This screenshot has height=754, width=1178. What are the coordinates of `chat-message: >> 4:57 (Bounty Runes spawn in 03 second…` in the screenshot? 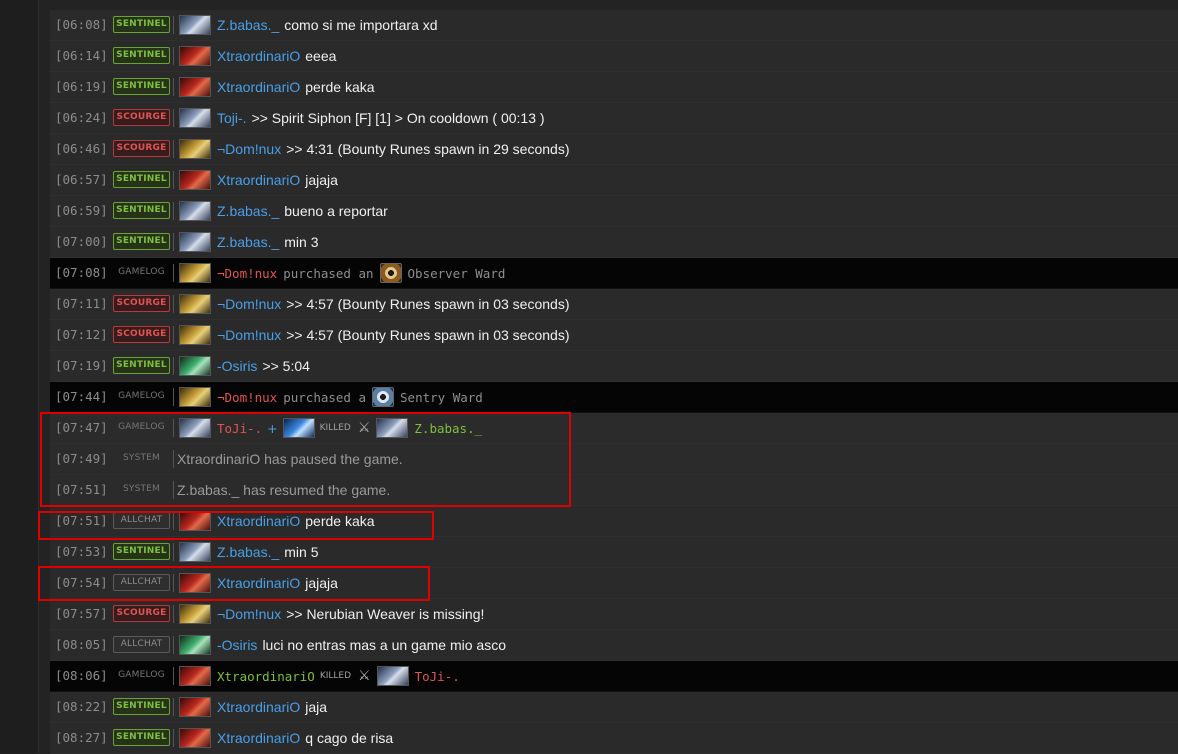 It's located at (428, 304).